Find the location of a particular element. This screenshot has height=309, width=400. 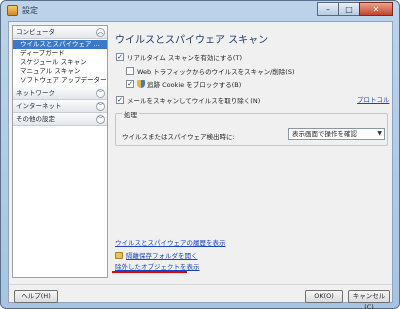

sidebar-section-label: ネットワーク is located at coordinates (35, 93).